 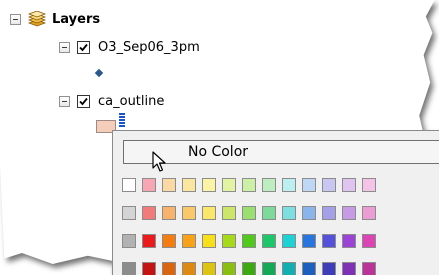 What do you see at coordinates (76, 19) in the screenshot?
I see `toc-root-label: Layers` at bounding box center [76, 19].